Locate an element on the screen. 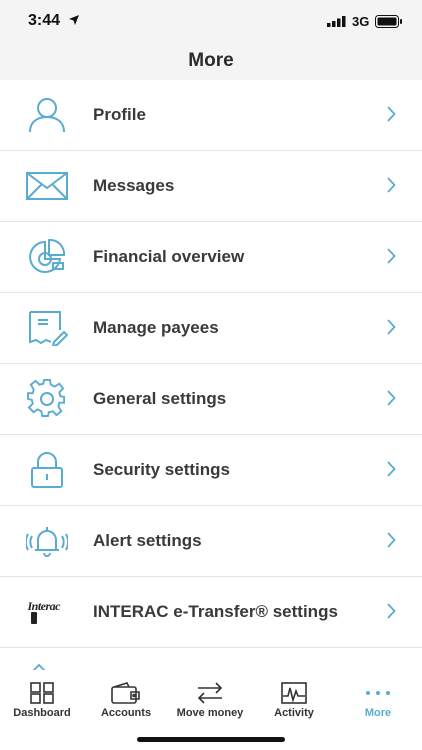 This screenshot has width=422, height=750. menu-item-label: Profile is located at coordinates (119, 114).